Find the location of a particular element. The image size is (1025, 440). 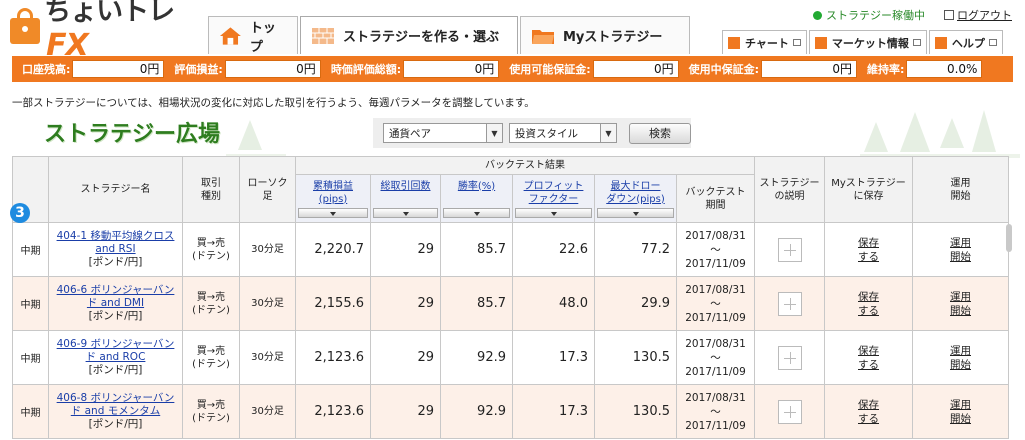

available-margin-value: 0円 is located at coordinates (635, 69).